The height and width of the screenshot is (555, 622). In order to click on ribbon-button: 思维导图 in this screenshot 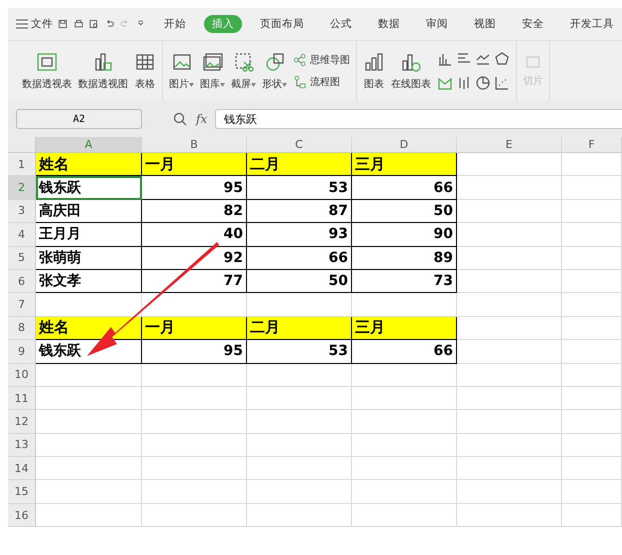, I will do `click(321, 60)`.